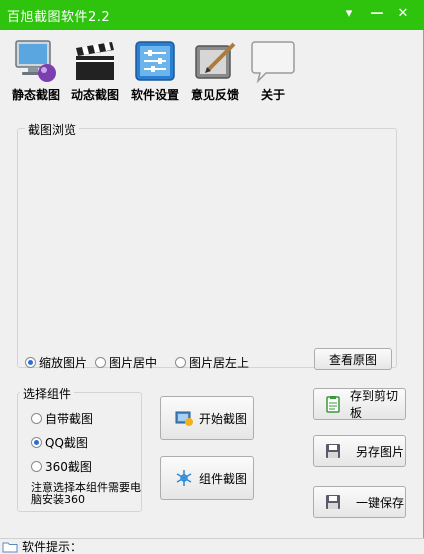 The width and height of the screenshot is (424, 554). Describe the element at coordinates (214, 95) in the screenshot. I see `toolbar-label-feedback: 意见反馈` at that location.